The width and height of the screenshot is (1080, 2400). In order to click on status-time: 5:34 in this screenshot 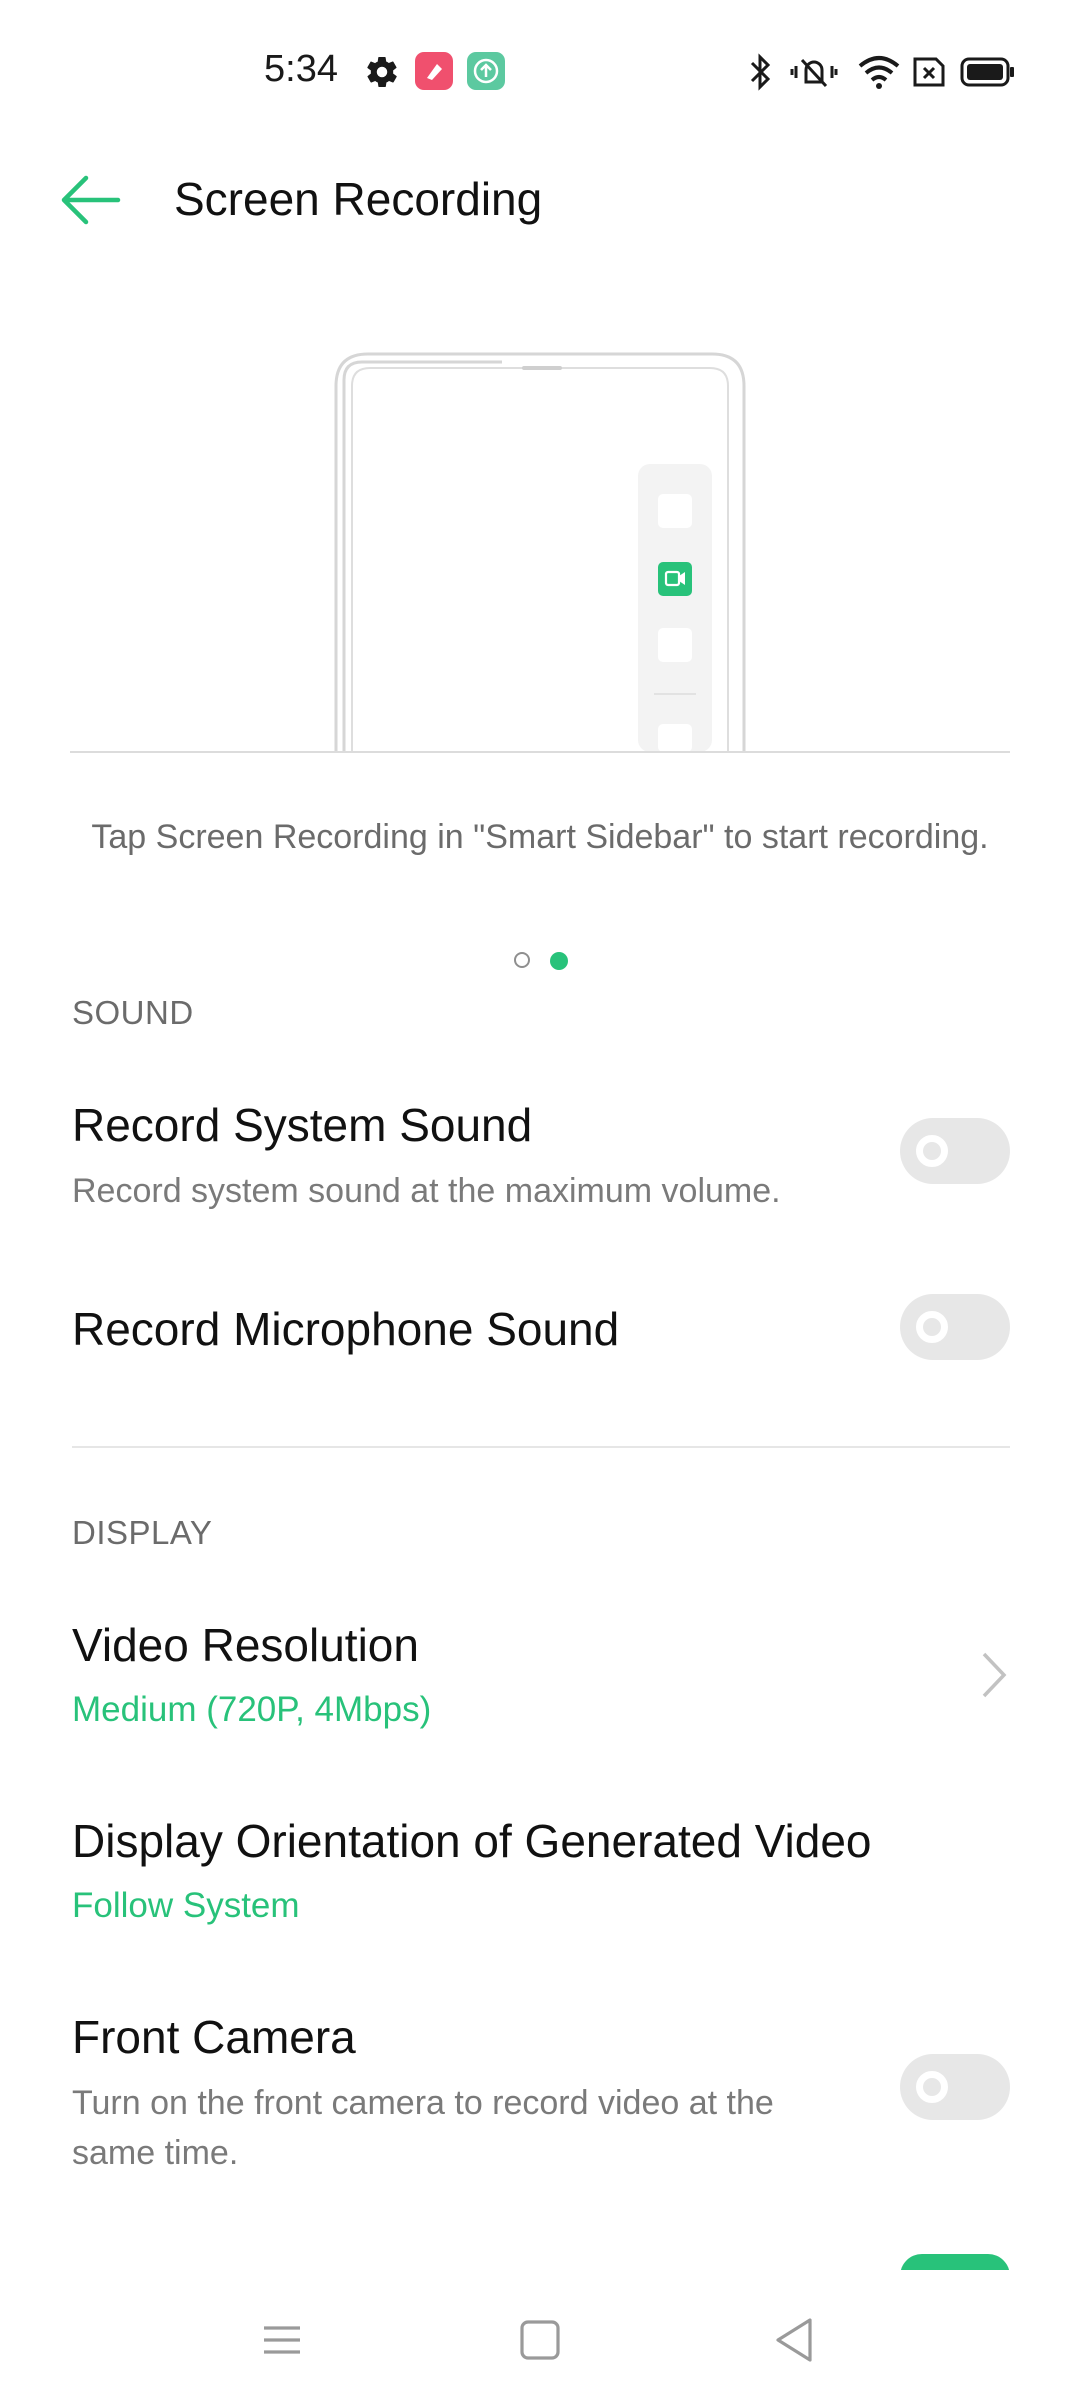, I will do `click(301, 69)`.